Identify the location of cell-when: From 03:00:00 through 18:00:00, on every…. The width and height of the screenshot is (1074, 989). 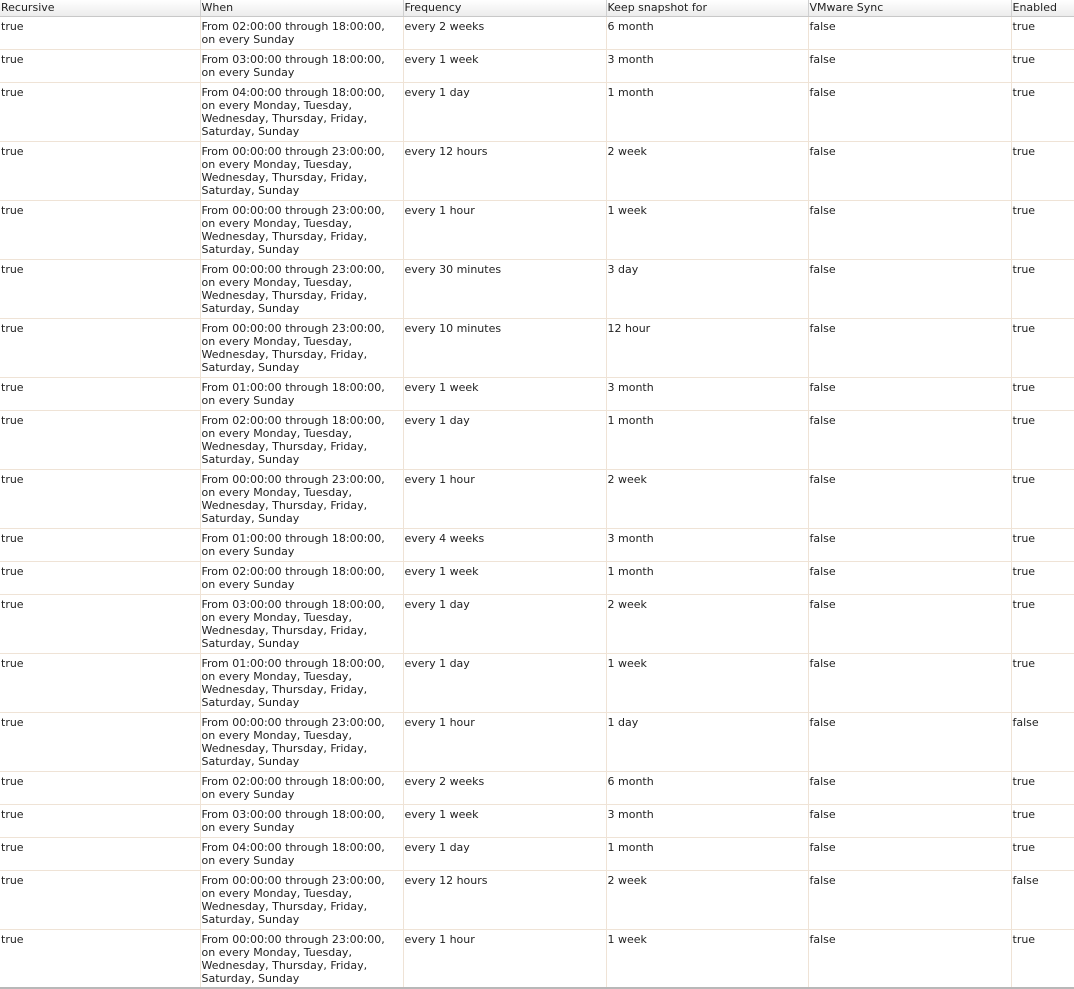
(302, 624).